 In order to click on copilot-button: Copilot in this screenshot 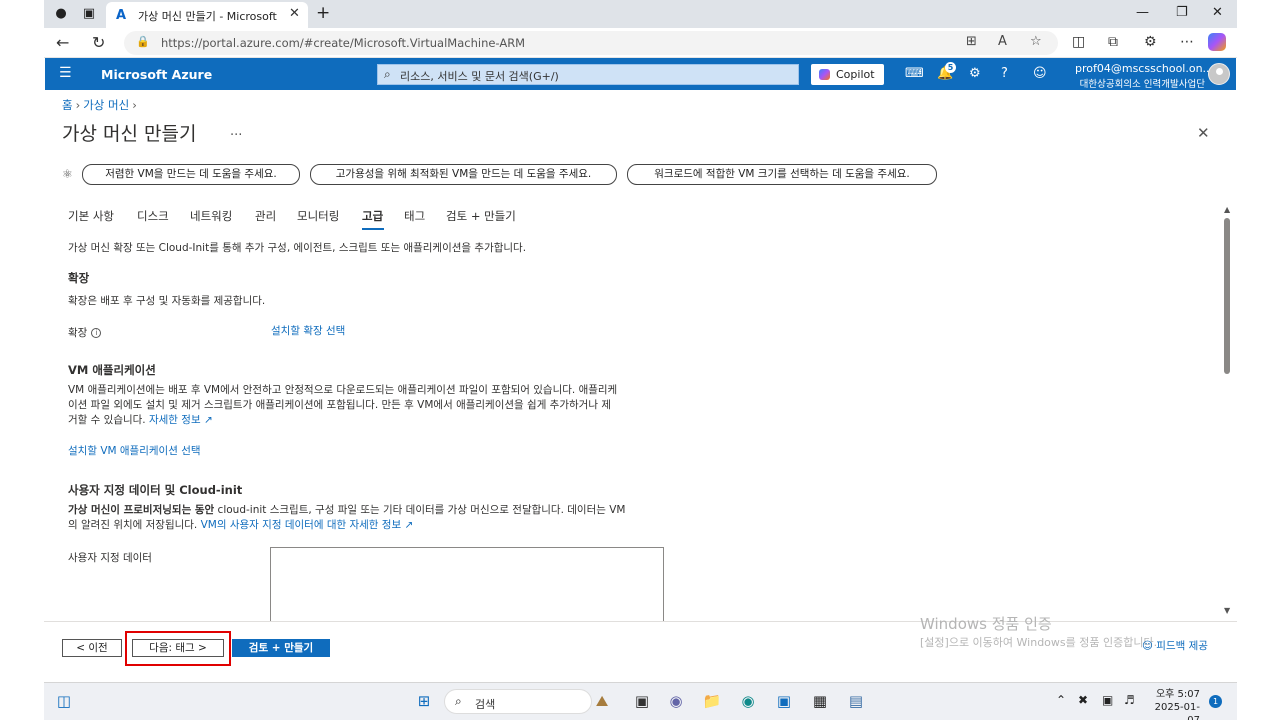, I will do `click(847, 74)`.